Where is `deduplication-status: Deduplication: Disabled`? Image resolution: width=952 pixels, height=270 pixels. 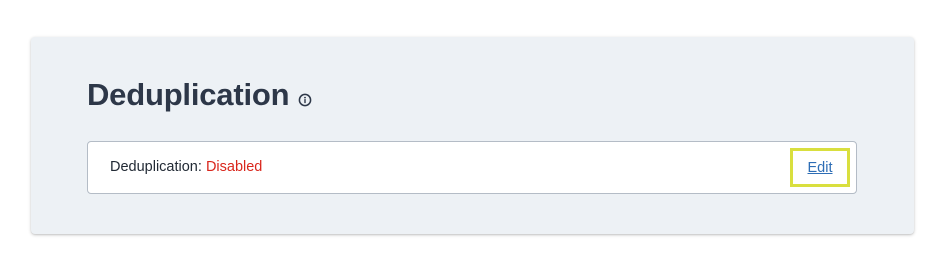 deduplication-status: Deduplication: Disabled is located at coordinates (186, 167).